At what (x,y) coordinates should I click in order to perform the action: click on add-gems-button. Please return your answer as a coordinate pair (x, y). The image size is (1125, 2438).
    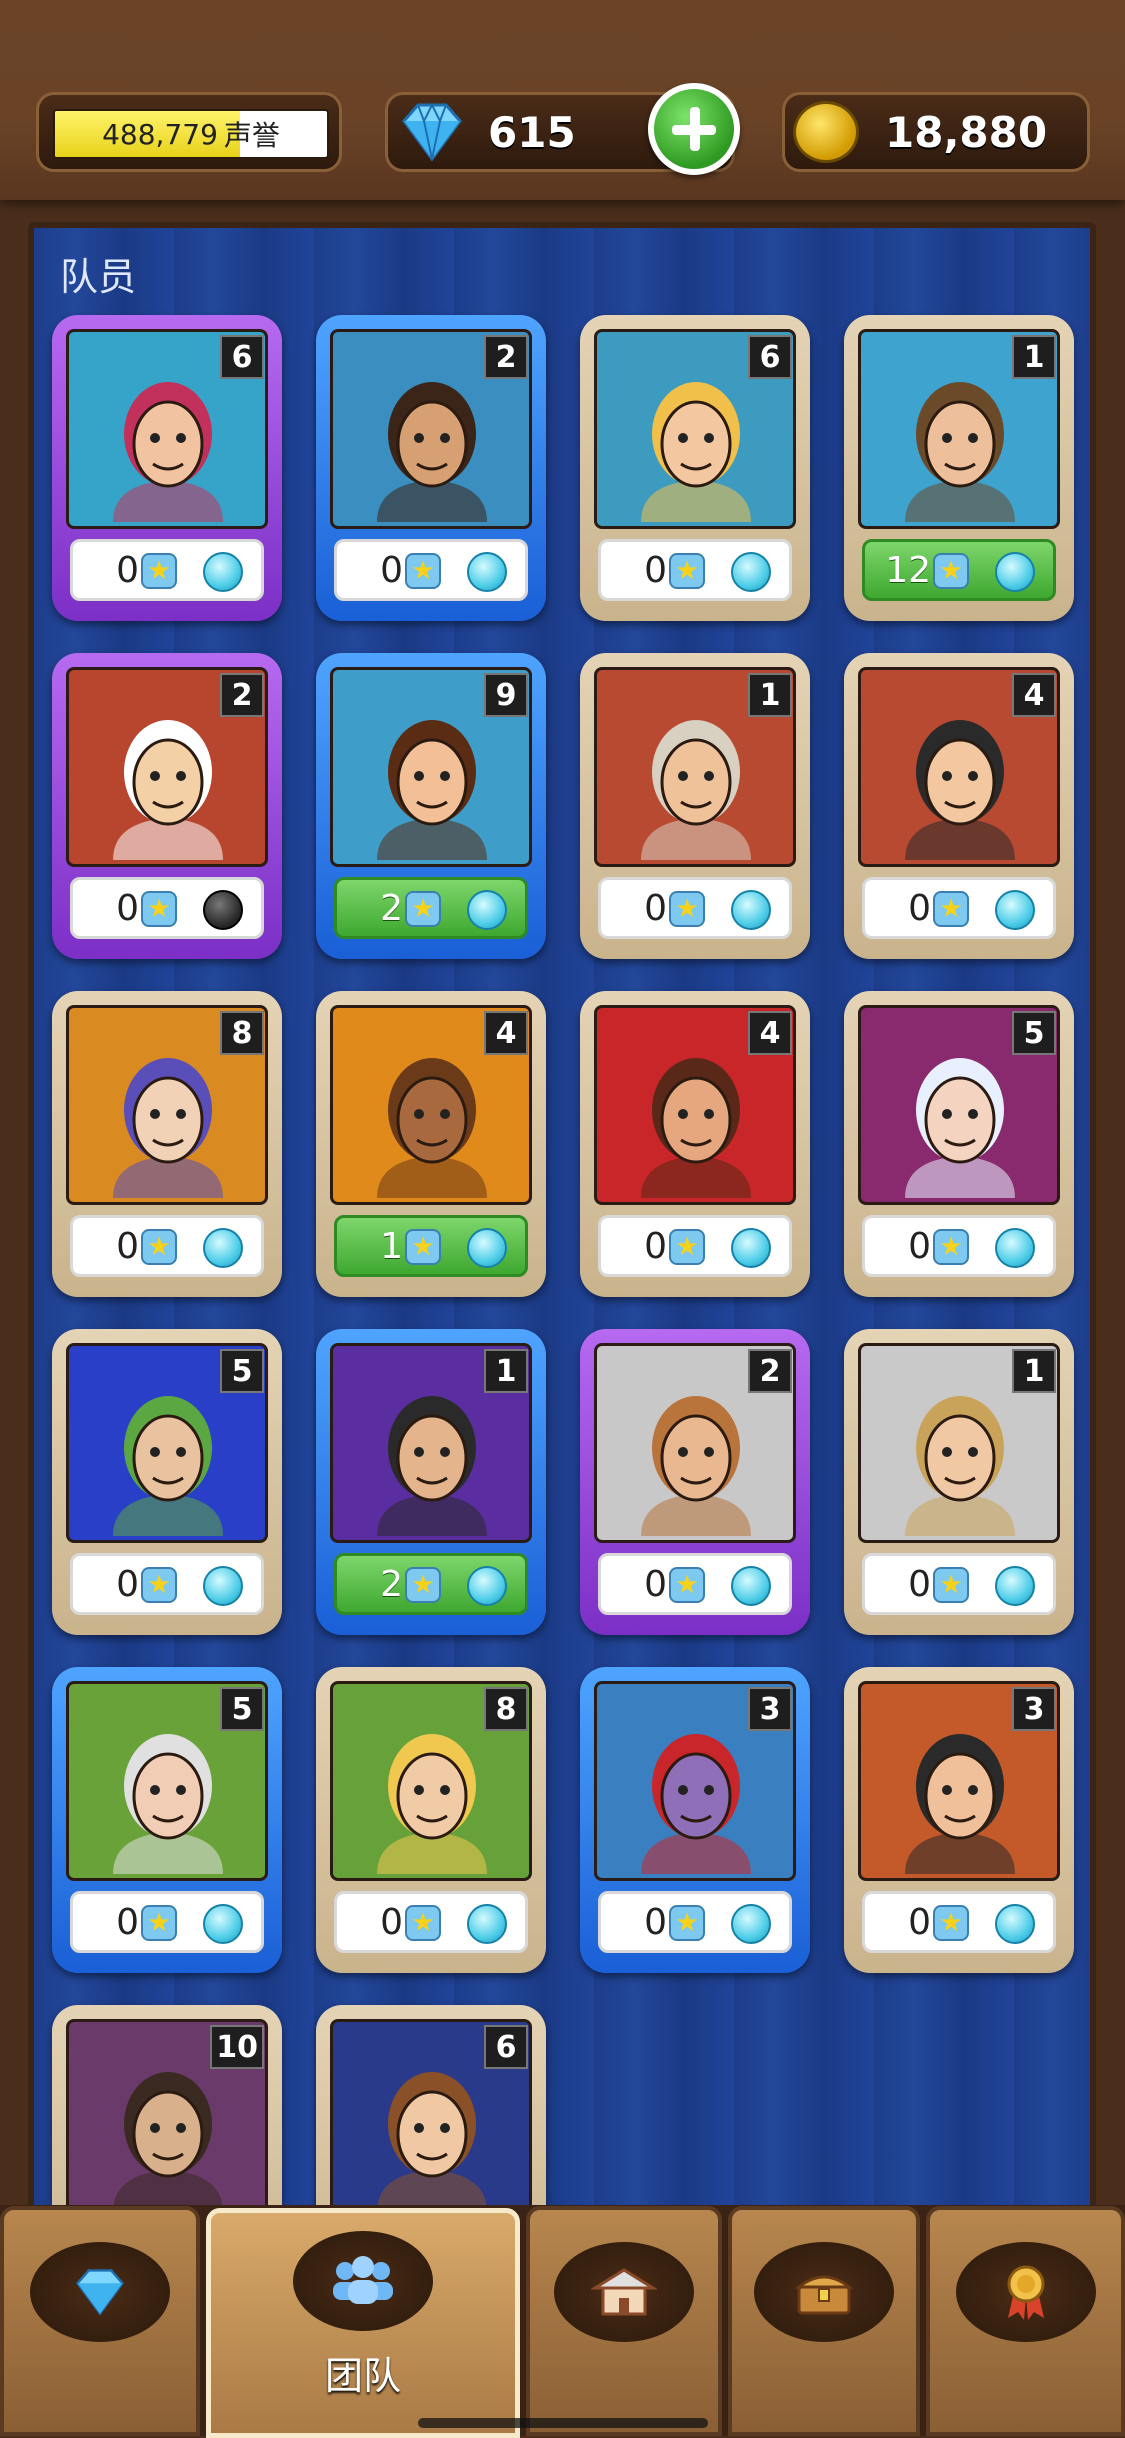
    Looking at the image, I should click on (694, 129).